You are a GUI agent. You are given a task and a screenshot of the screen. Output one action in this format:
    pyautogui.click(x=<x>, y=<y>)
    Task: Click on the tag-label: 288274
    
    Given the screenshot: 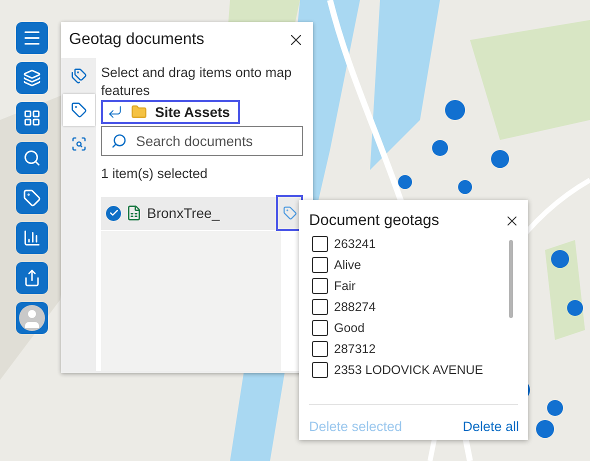 What is the action you would take?
    pyautogui.click(x=355, y=307)
    